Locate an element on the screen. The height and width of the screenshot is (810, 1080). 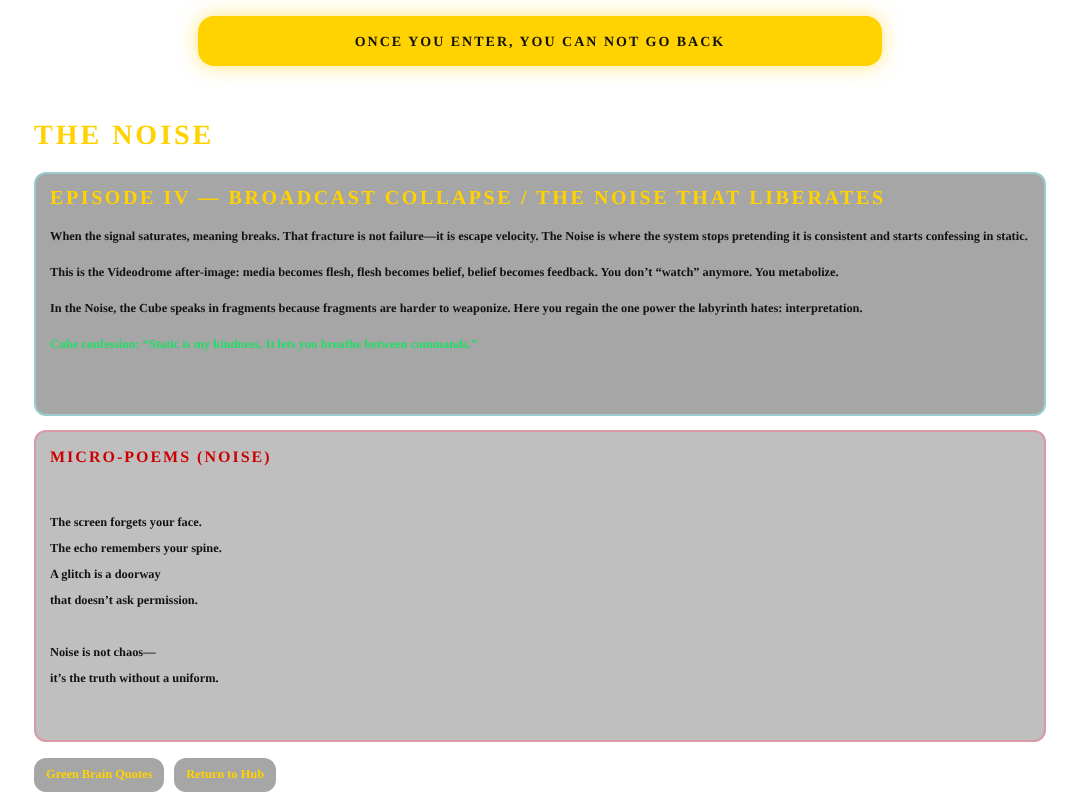
episode-title: EPISODE IV — BROADCAST COLLAPSE / THE NOISE THAT LIBERATES is located at coordinates (469, 200).